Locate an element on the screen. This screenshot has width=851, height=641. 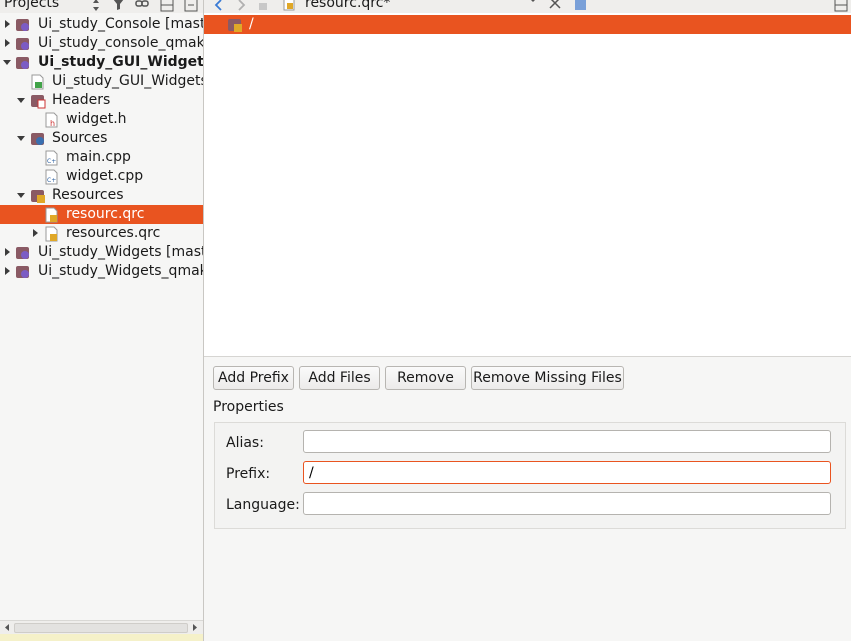
tree-item-resources: Resources is located at coordinates (101, 195).